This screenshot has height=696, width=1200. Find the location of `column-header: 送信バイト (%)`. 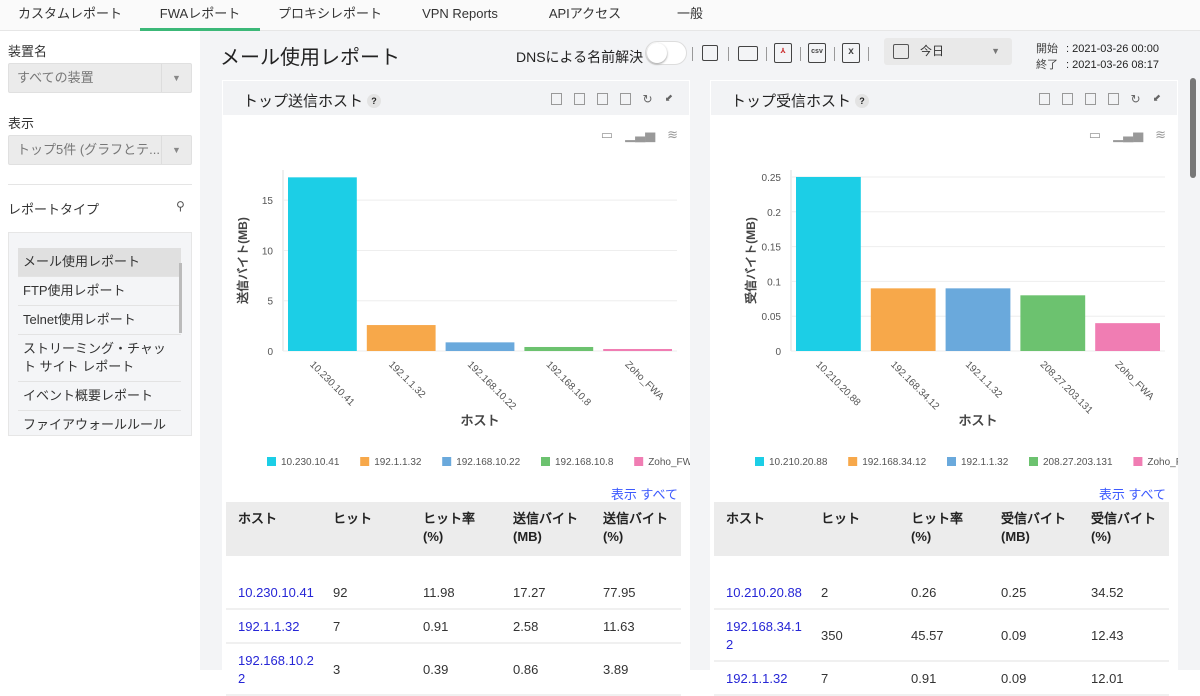

column-header: 送信バイト (%) is located at coordinates (636, 529).